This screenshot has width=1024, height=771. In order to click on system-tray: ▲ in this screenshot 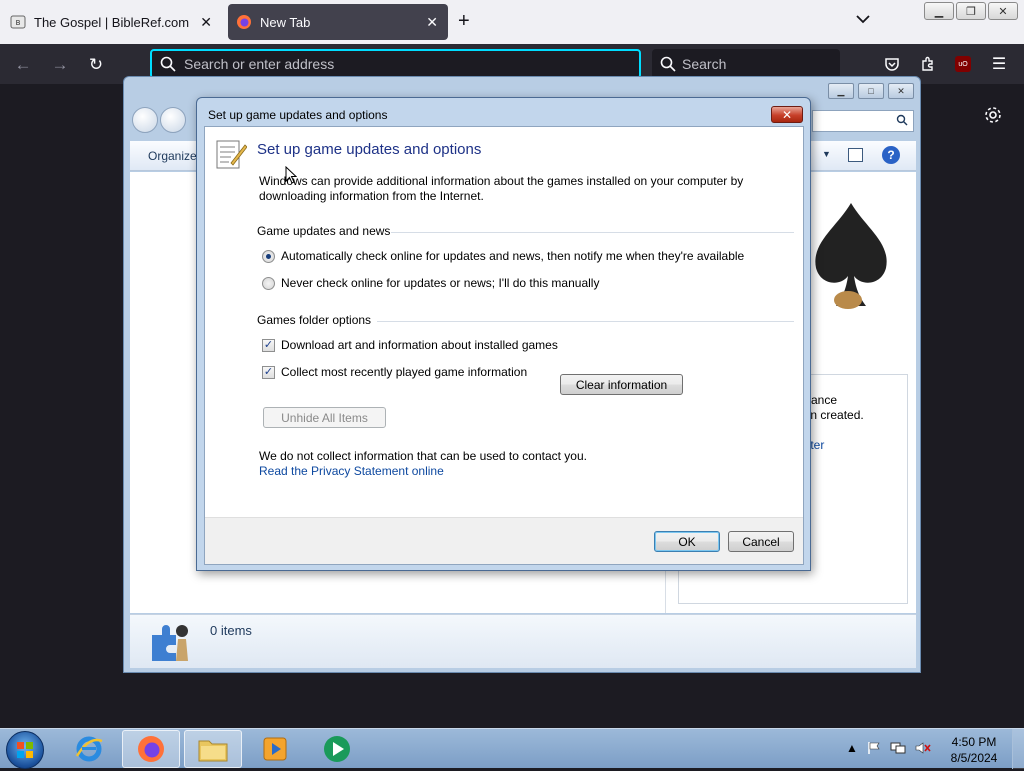, I will do `click(888, 748)`.